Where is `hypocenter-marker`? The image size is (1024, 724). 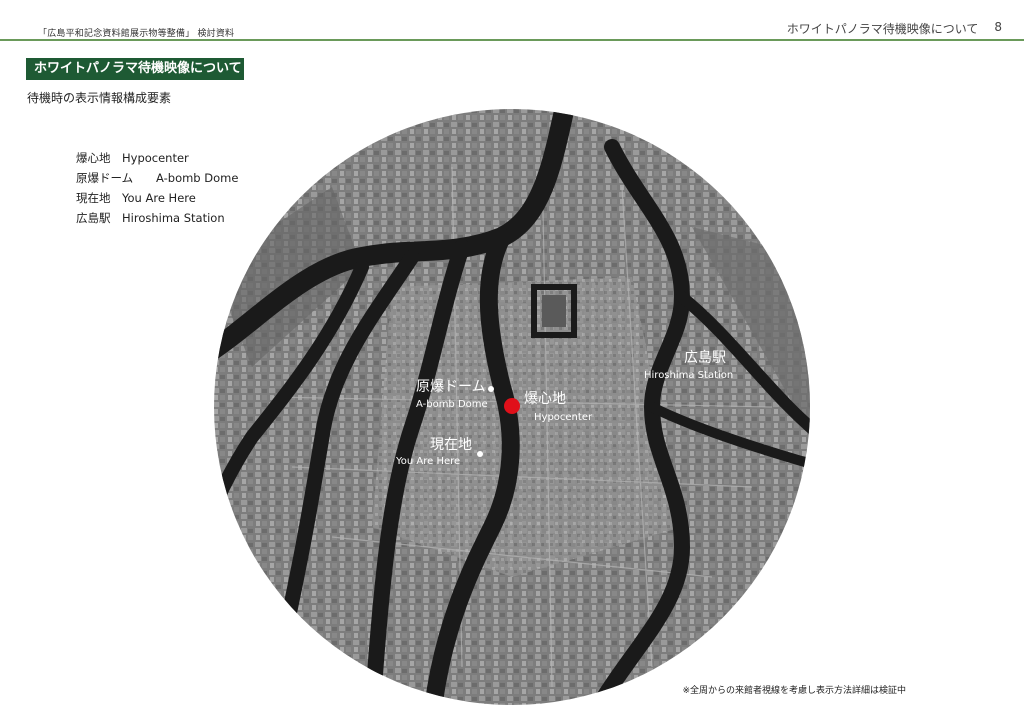 hypocenter-marker is located at coordinates (512, 406).